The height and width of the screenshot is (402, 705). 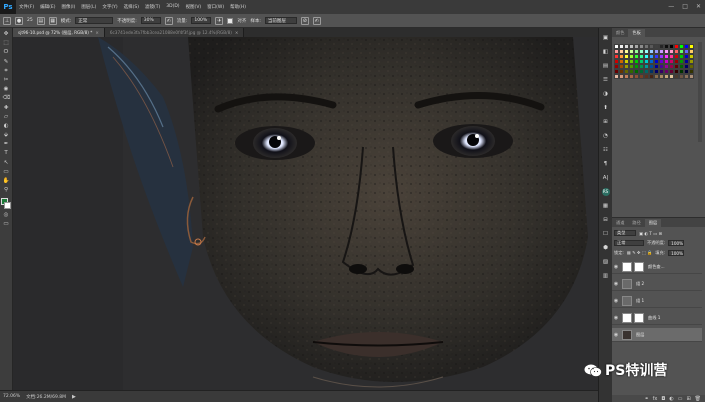 I want to click on panel-toggle-icon: ◑, so click(x=606, y=94).